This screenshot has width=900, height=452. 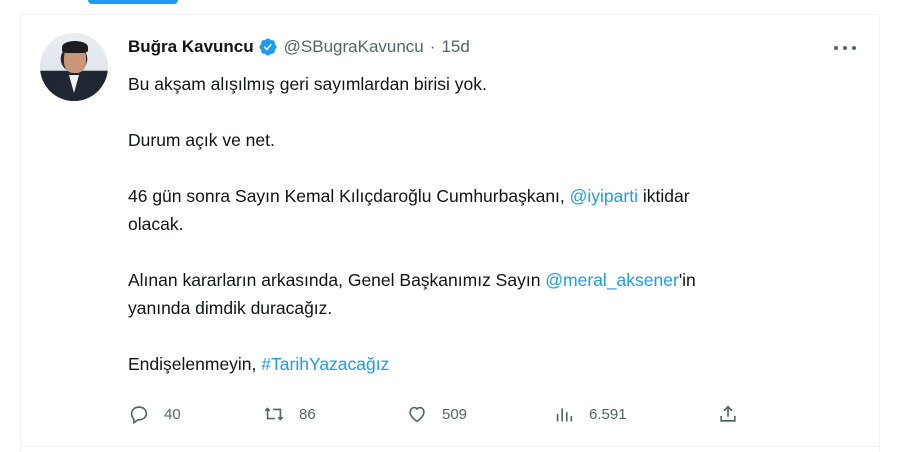 I want to click on tweet-line: olacak., so click(x=156, y=224).